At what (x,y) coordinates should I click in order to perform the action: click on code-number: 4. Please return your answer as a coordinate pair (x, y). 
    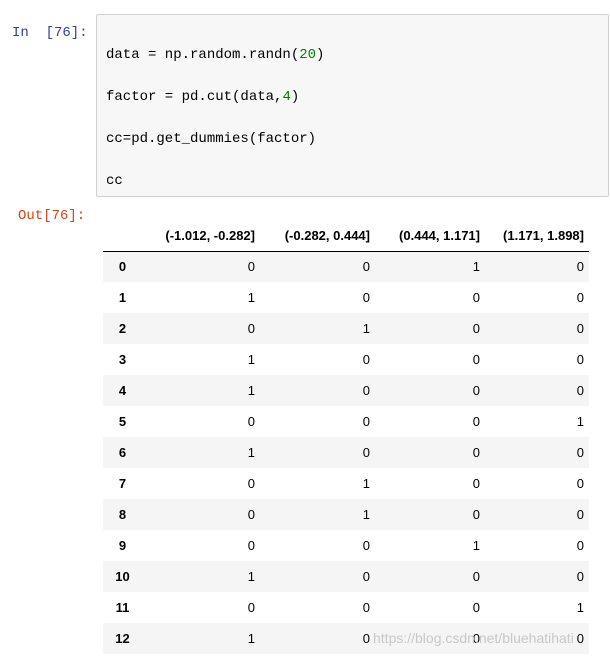
    Looking at the image, I should click on (286, 97).